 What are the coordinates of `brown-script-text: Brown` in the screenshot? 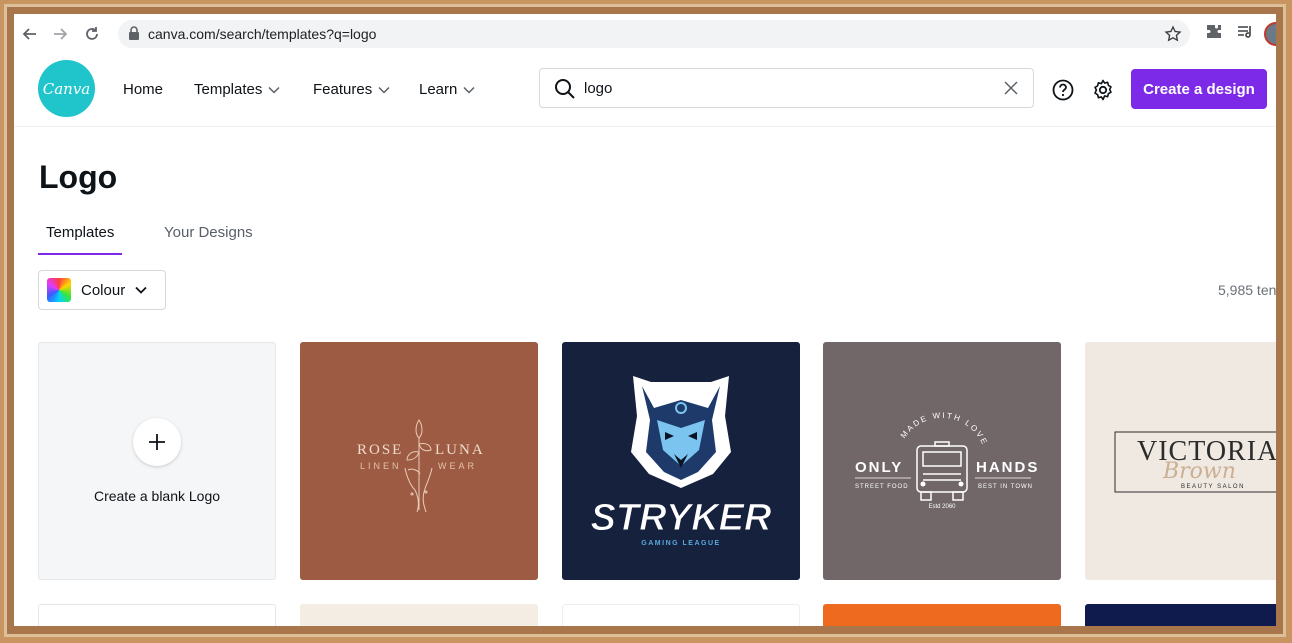 It's located at (1199, 471).